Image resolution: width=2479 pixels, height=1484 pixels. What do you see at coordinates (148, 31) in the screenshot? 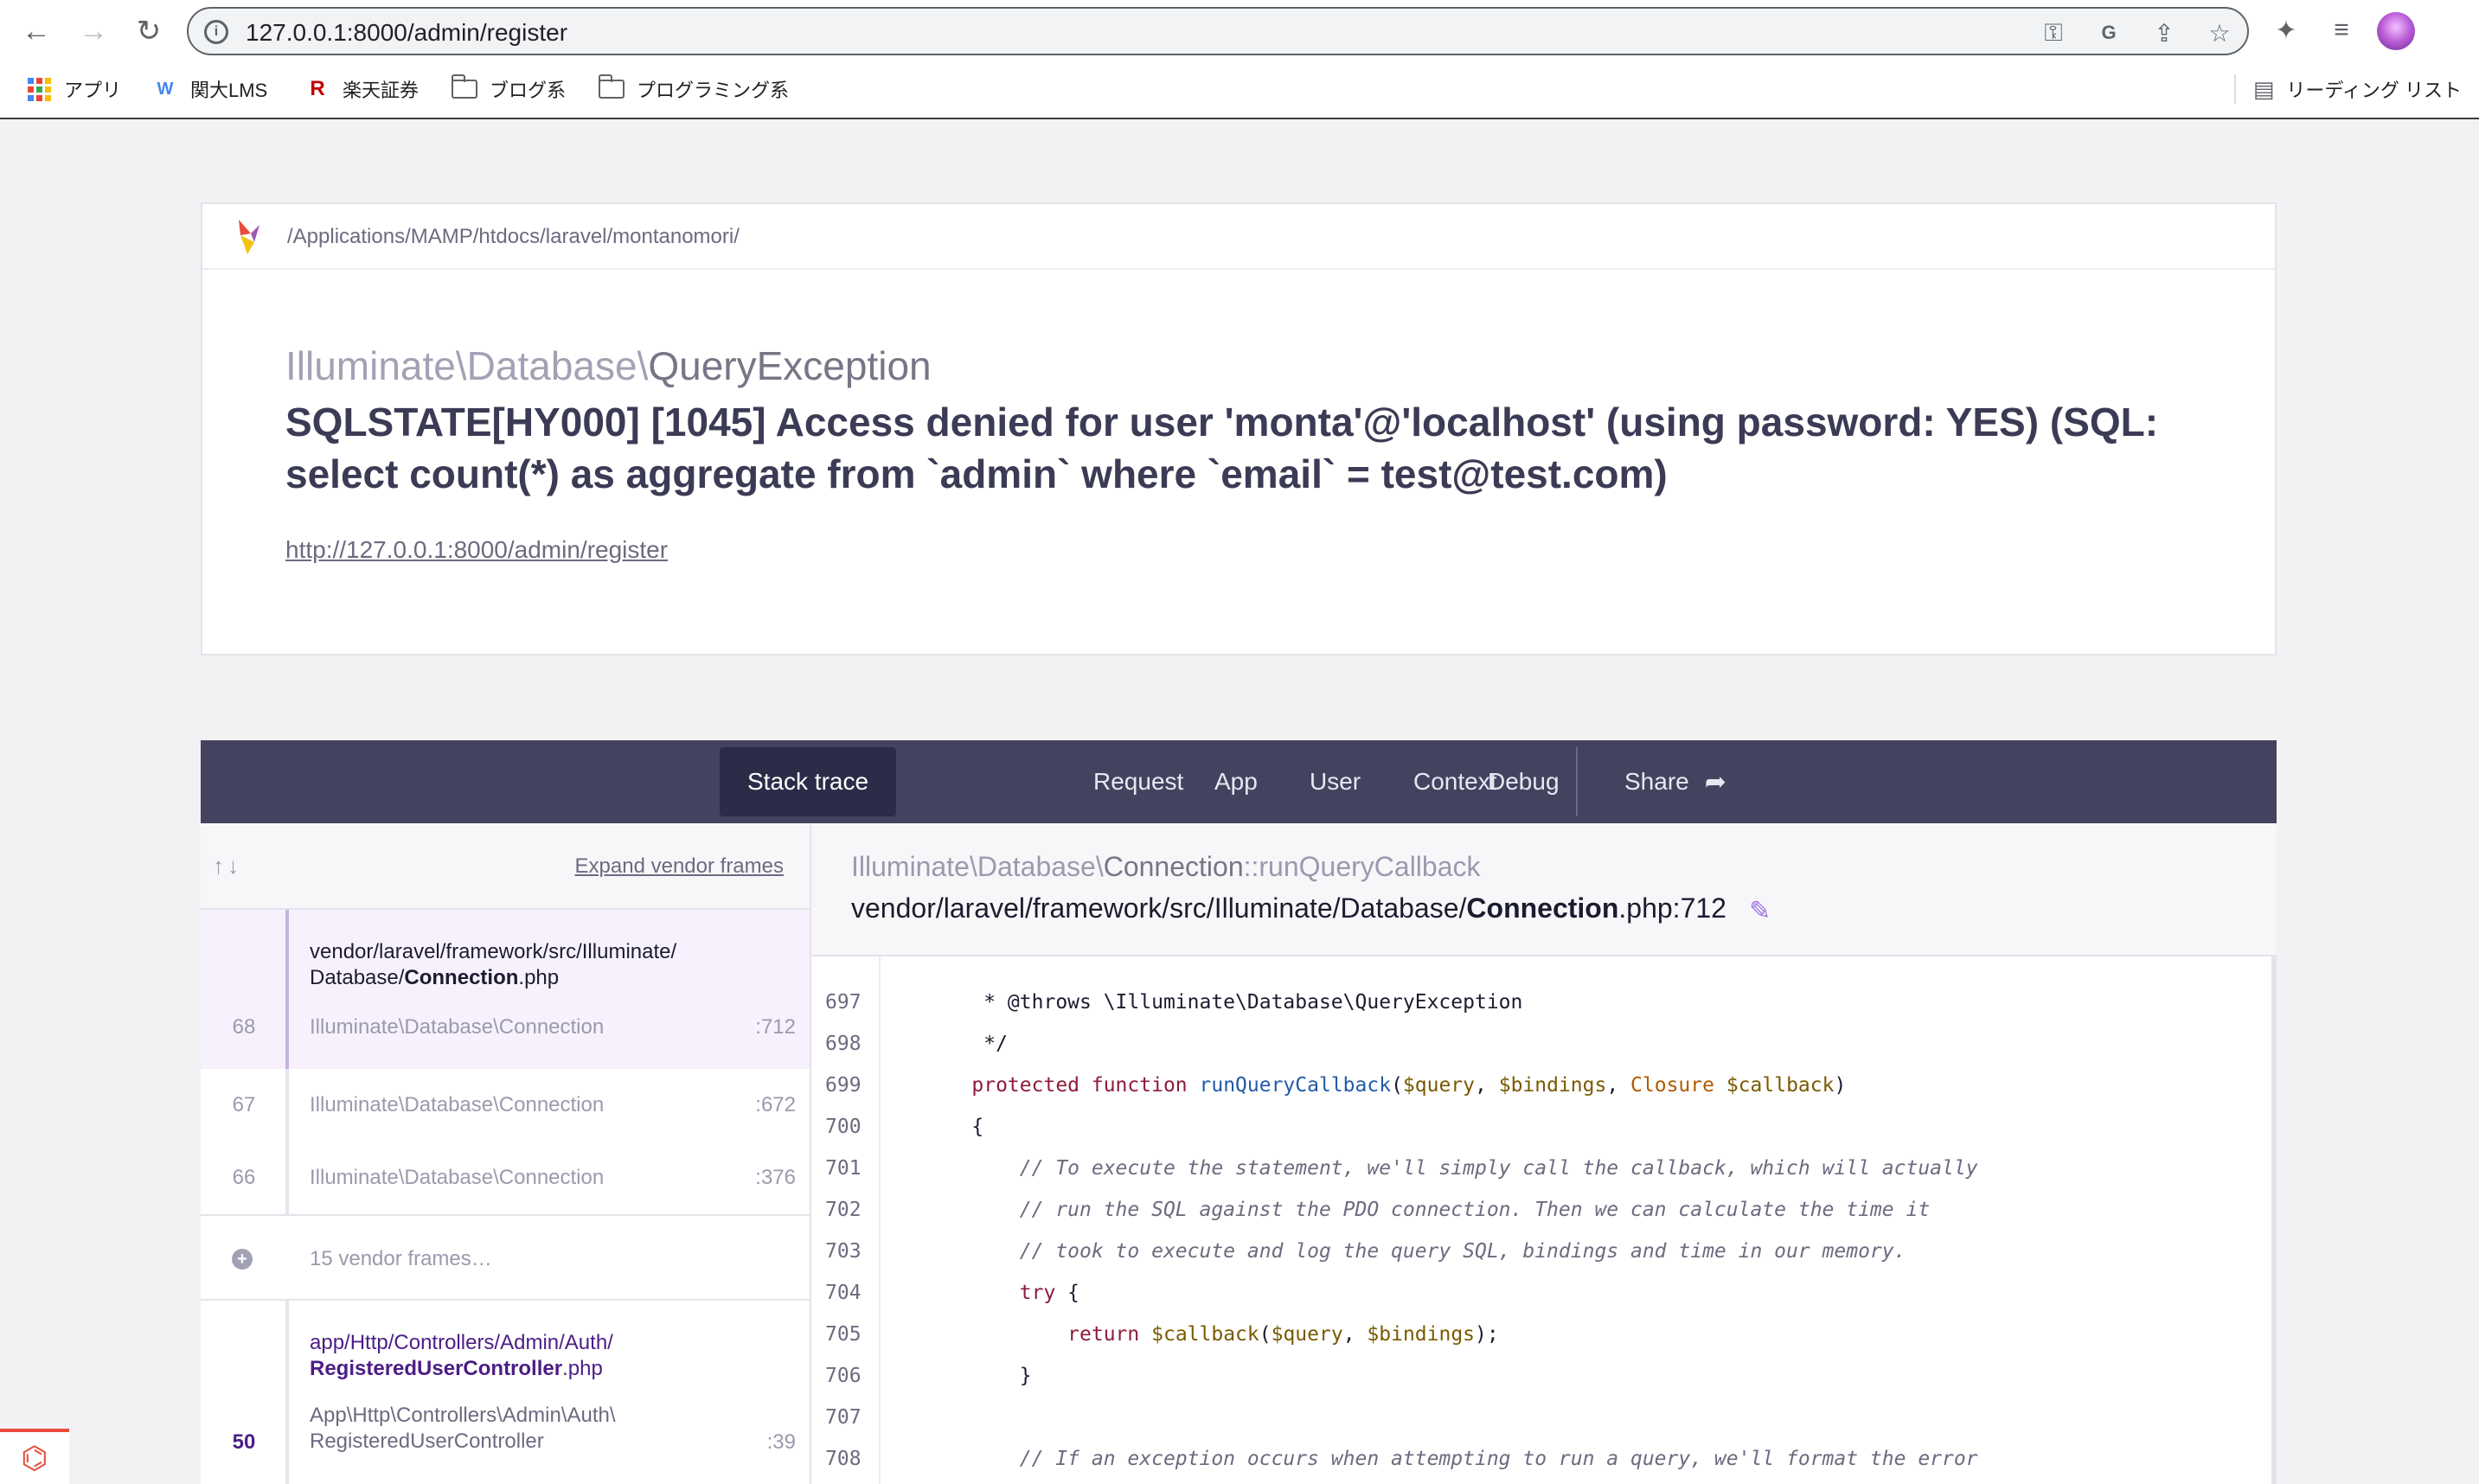
I see `reload-icon: ↻` at bounding box center [148, 31].